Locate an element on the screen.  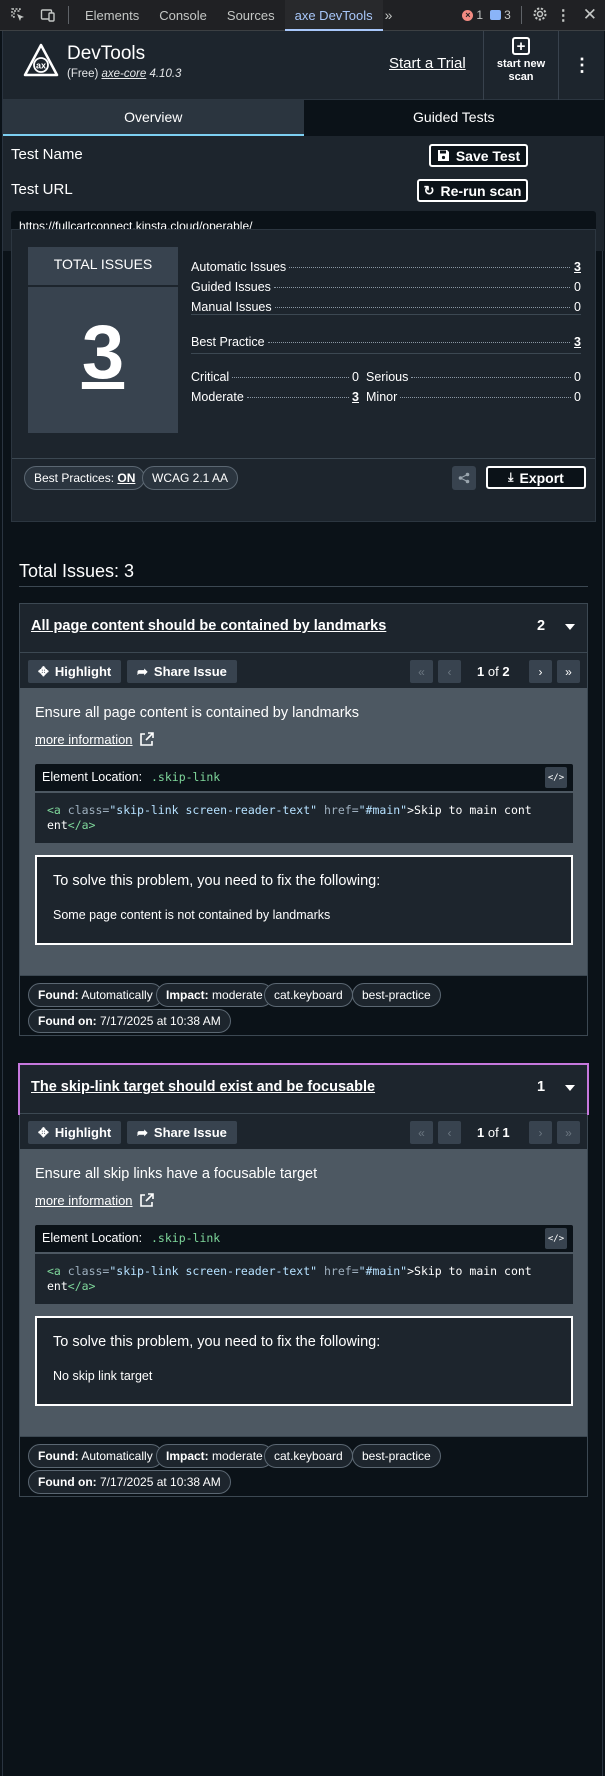
export-button: ⤓ Export is located at coordinates (536, 477).